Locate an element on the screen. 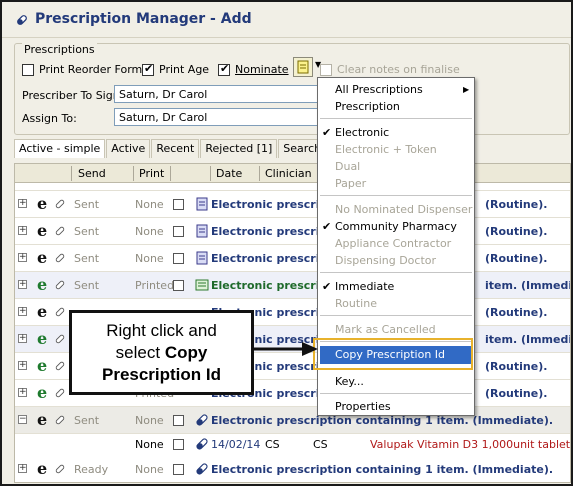 This screenshot has width=573, height=486. checkmark-icon: ✔ is located at coordinates (327, 286).